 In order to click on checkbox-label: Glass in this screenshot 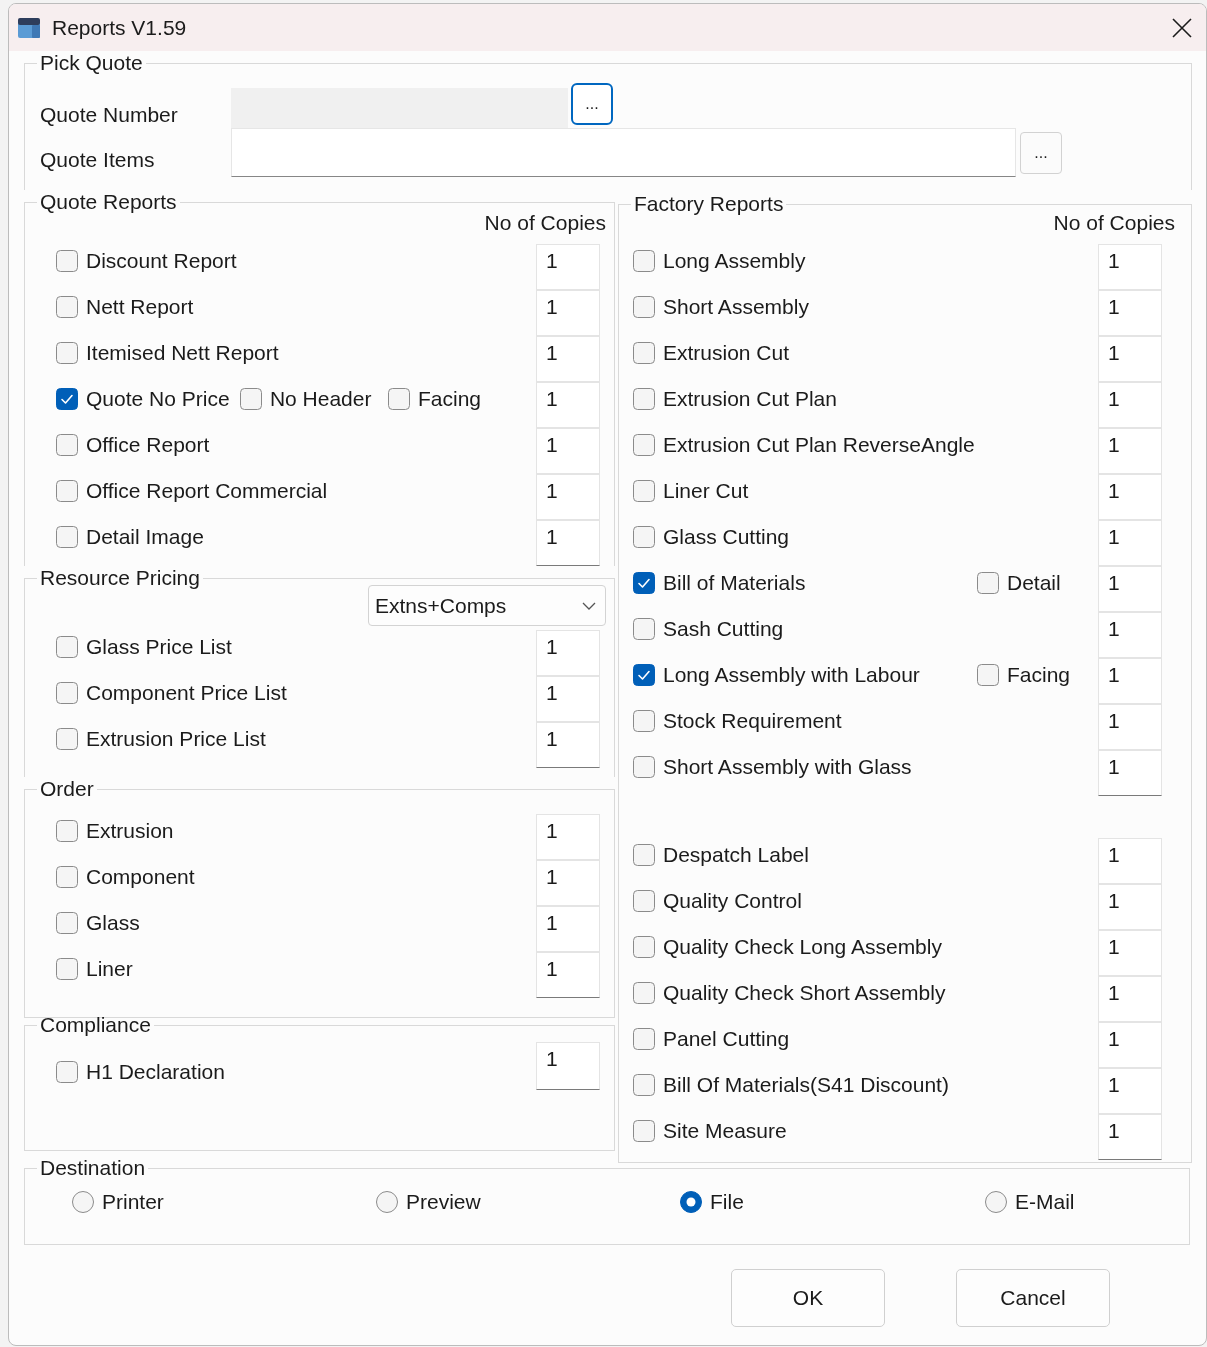, I will do `click(113, 923)`.